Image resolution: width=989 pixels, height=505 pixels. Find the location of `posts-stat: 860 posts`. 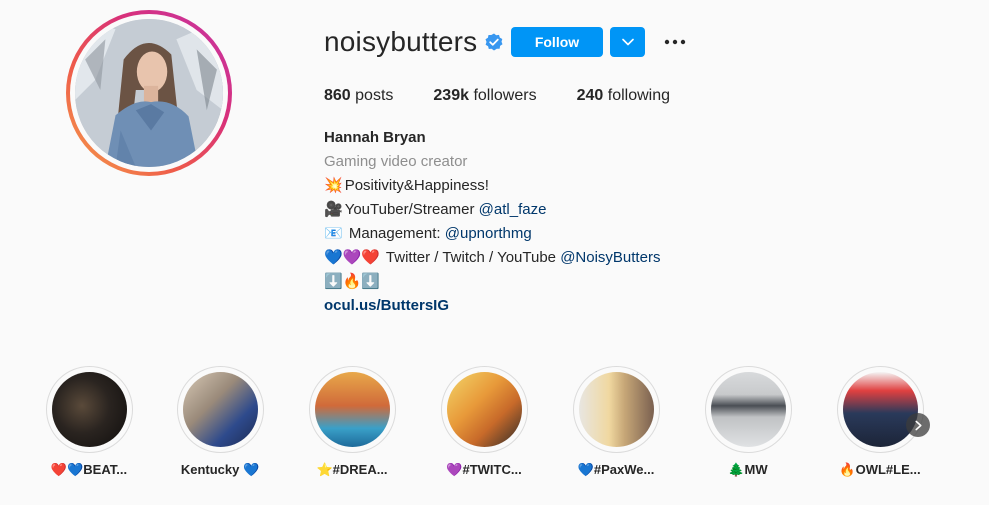

posts-stat: 860 posts is located at coordinates (358, 96).